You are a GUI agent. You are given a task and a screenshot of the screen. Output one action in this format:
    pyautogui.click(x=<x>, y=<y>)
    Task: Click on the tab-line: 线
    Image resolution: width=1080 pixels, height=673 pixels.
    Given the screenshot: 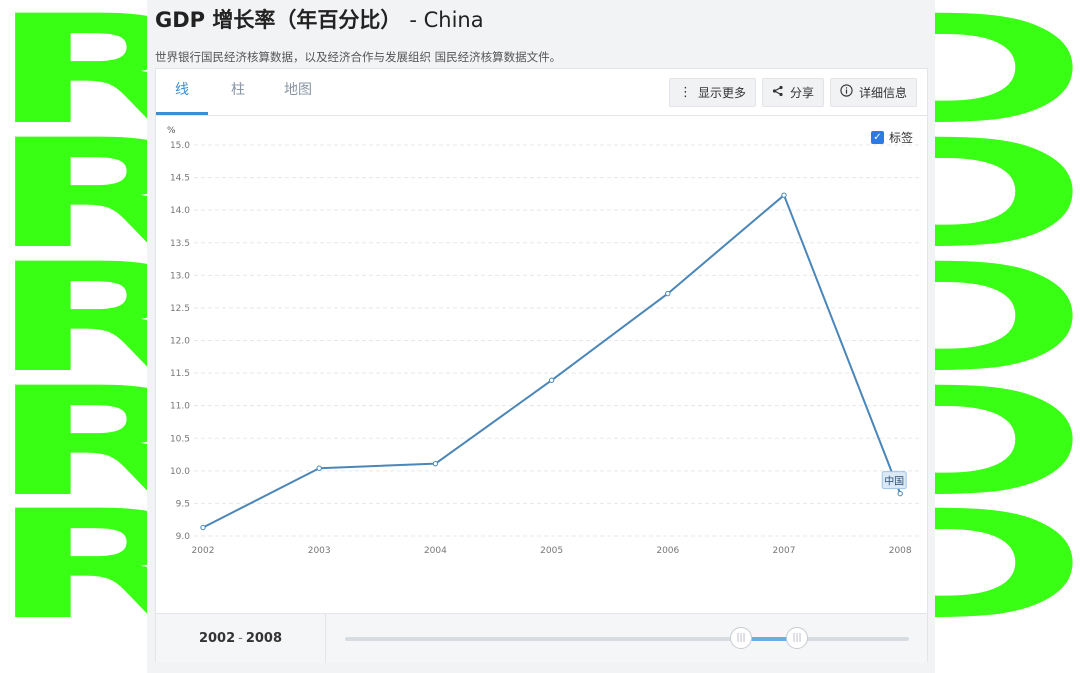 What is the action you would take?
    pyautogui.click(x=182, y=92)
    